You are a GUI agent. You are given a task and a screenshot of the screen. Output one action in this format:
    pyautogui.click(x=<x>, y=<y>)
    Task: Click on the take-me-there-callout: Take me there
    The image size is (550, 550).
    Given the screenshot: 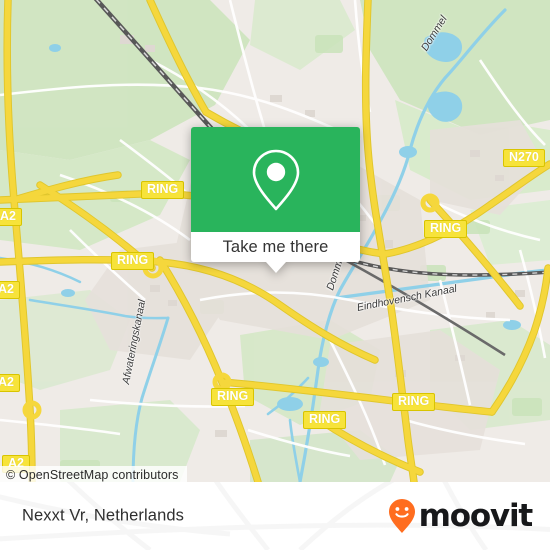 What is the action you would take?
    pyautogui.click(x=275, y=200)
    